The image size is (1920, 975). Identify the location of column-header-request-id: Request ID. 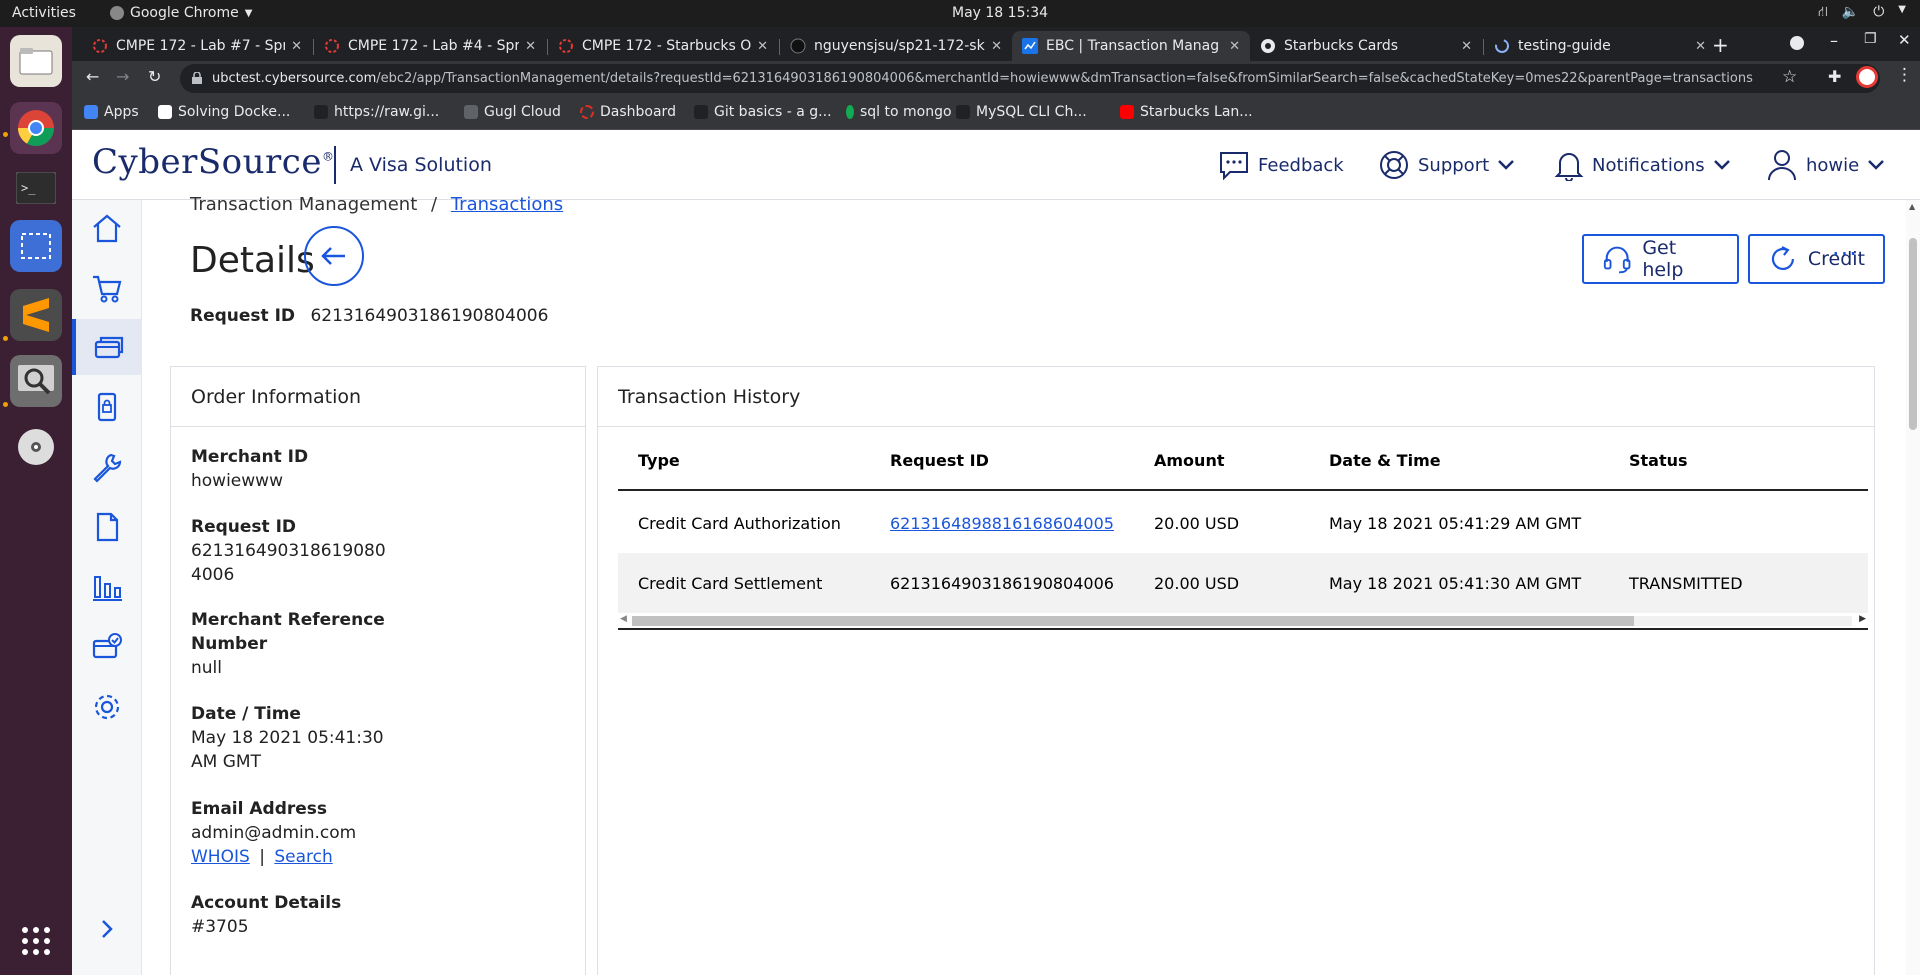
(939, 460).